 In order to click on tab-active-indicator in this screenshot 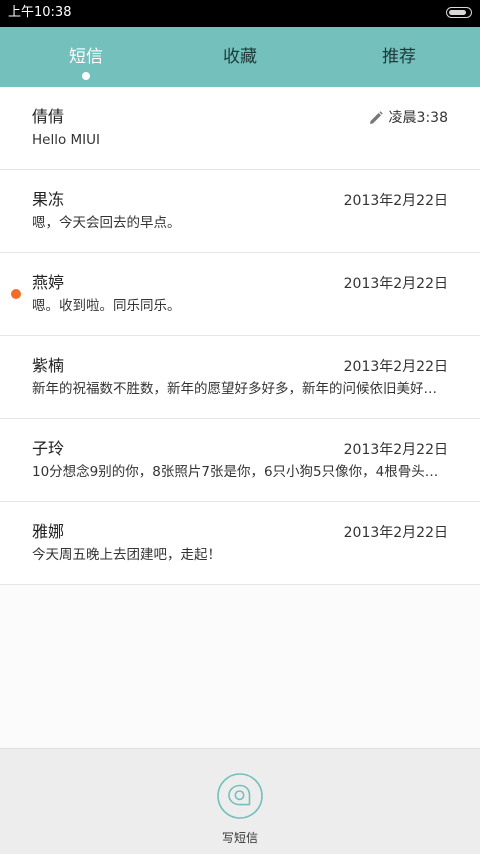, I will do `click(86, 76)`.